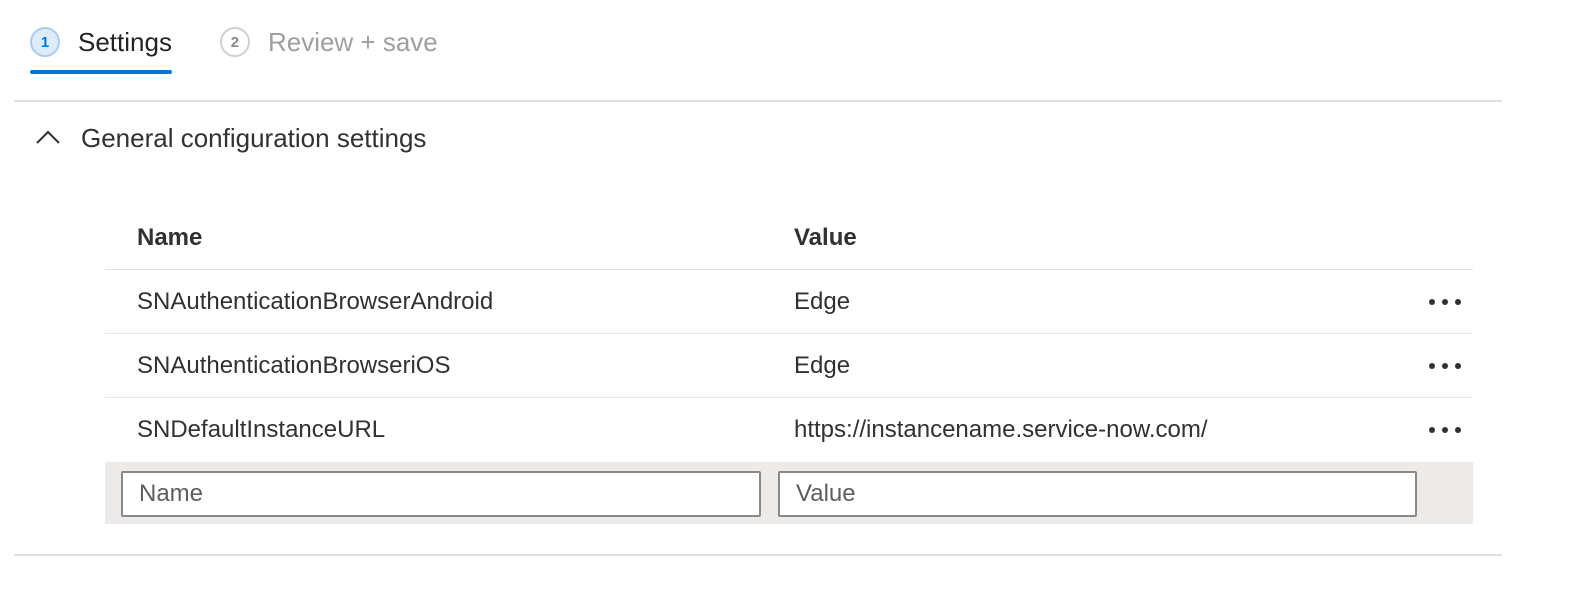  I want to click on bottom-divider, so click(758, 555).